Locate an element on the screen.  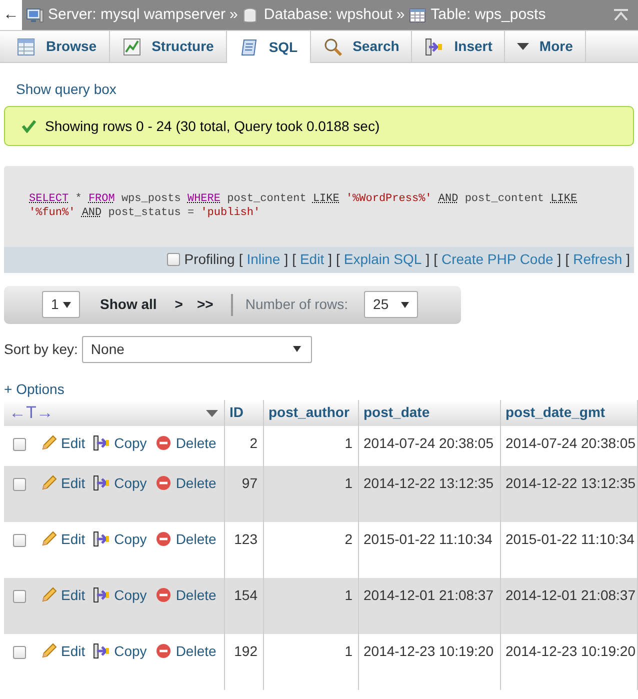
next-page-link: > is located at coordinates (178, 305).